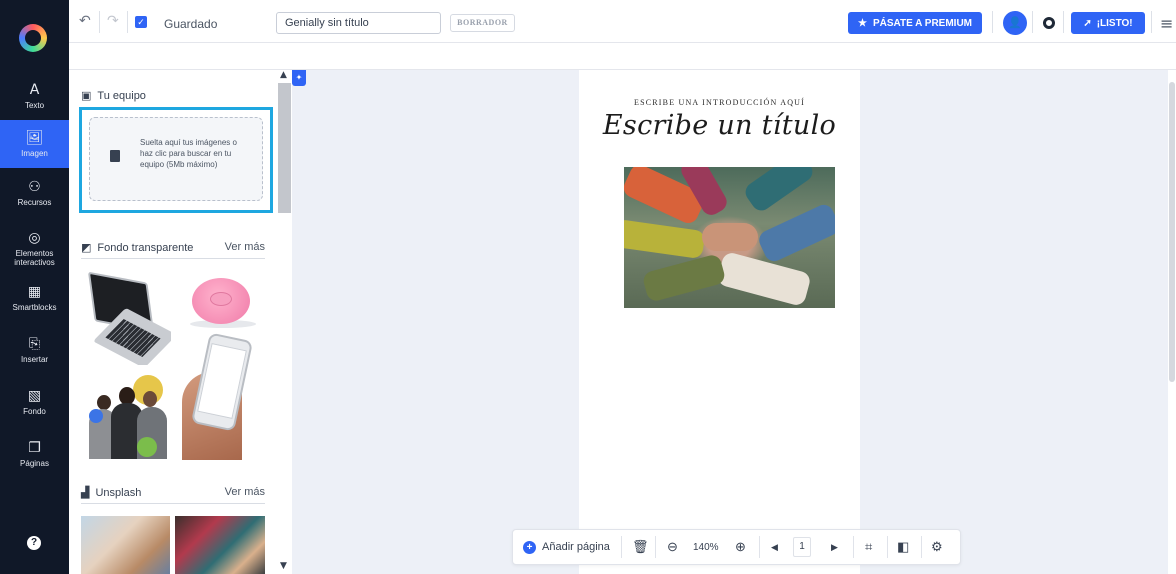  What do you see at coordinates (113, 21) in the screenshot?
I see `redo-icon: ↷` at bounding box center [113, 21].